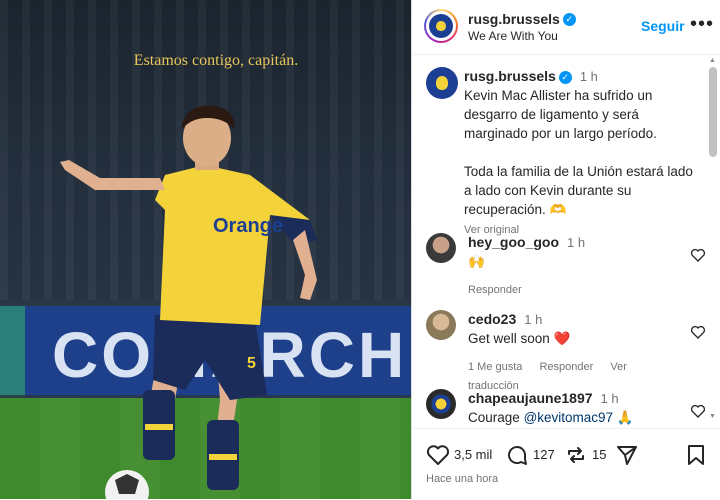  What do you see at coordinates (519, 338) in the screenshot?
I see `comment-text: Get well soon ❤️` at bounding box center [519, 338].